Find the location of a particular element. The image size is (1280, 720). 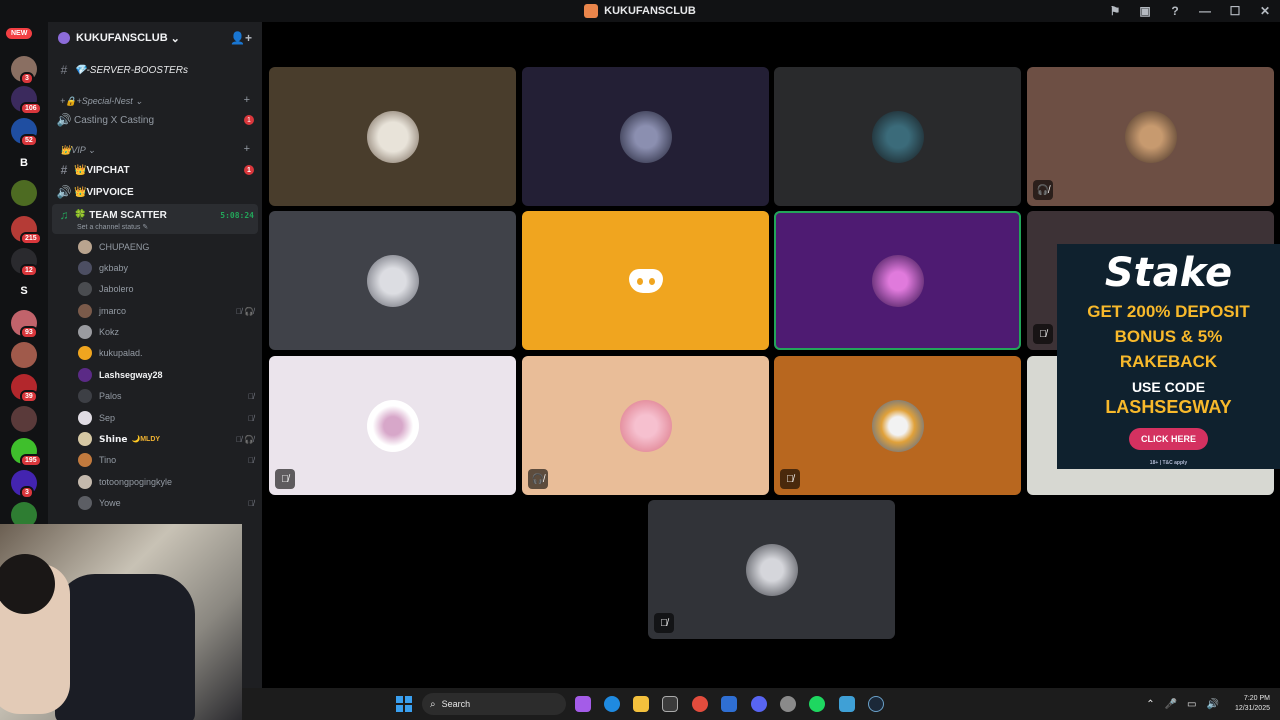

voice-user: totoongpogingkyle is located at coordinates (166, 482).